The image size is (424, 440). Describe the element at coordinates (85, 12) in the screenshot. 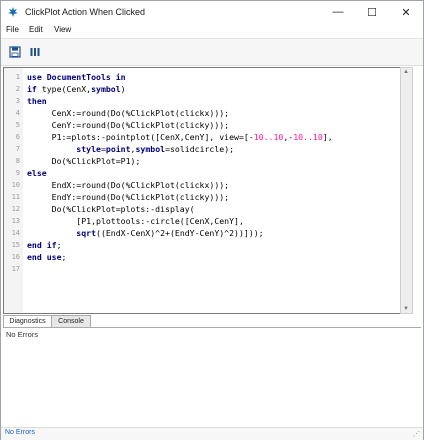

I see `window-title: ClickPlot Action When Clicked` at that location.